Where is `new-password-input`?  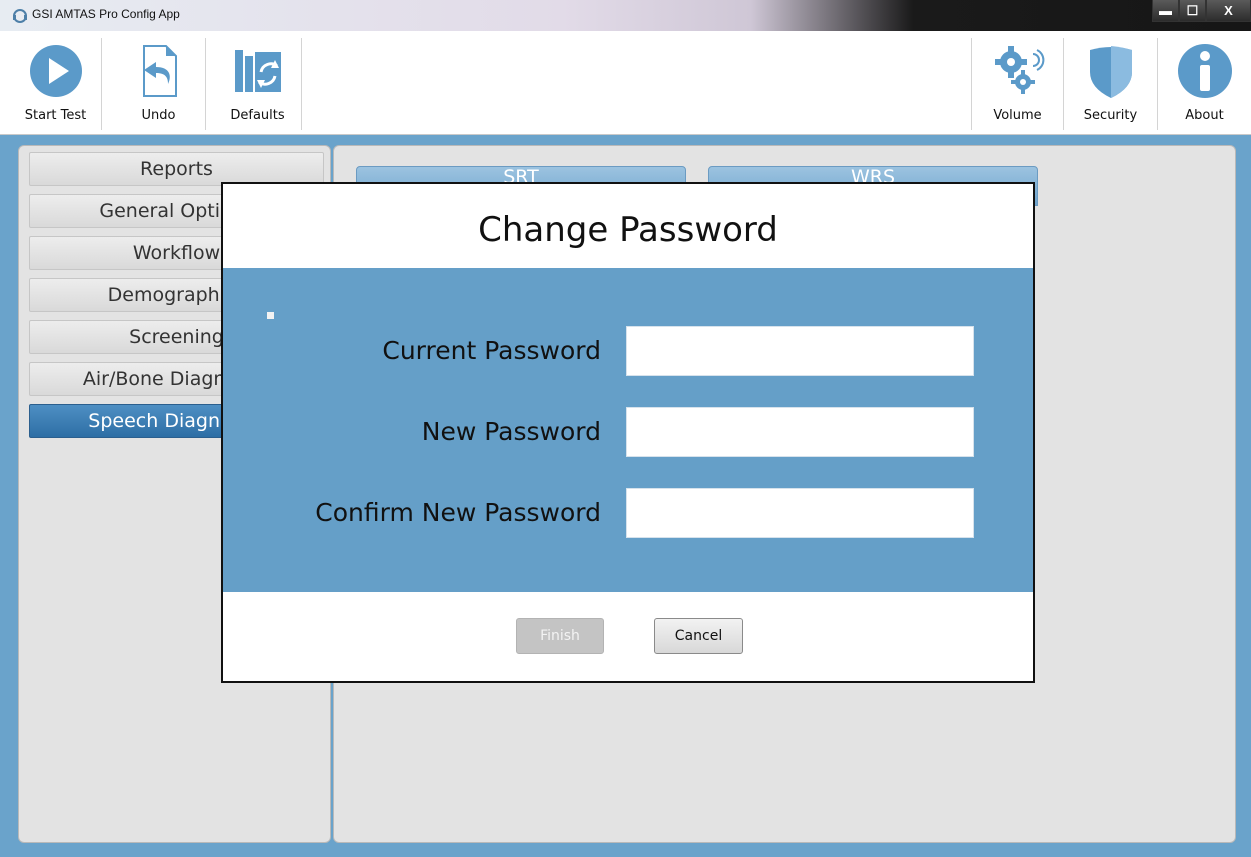 new-password-input is located at coordinates (800, 432).